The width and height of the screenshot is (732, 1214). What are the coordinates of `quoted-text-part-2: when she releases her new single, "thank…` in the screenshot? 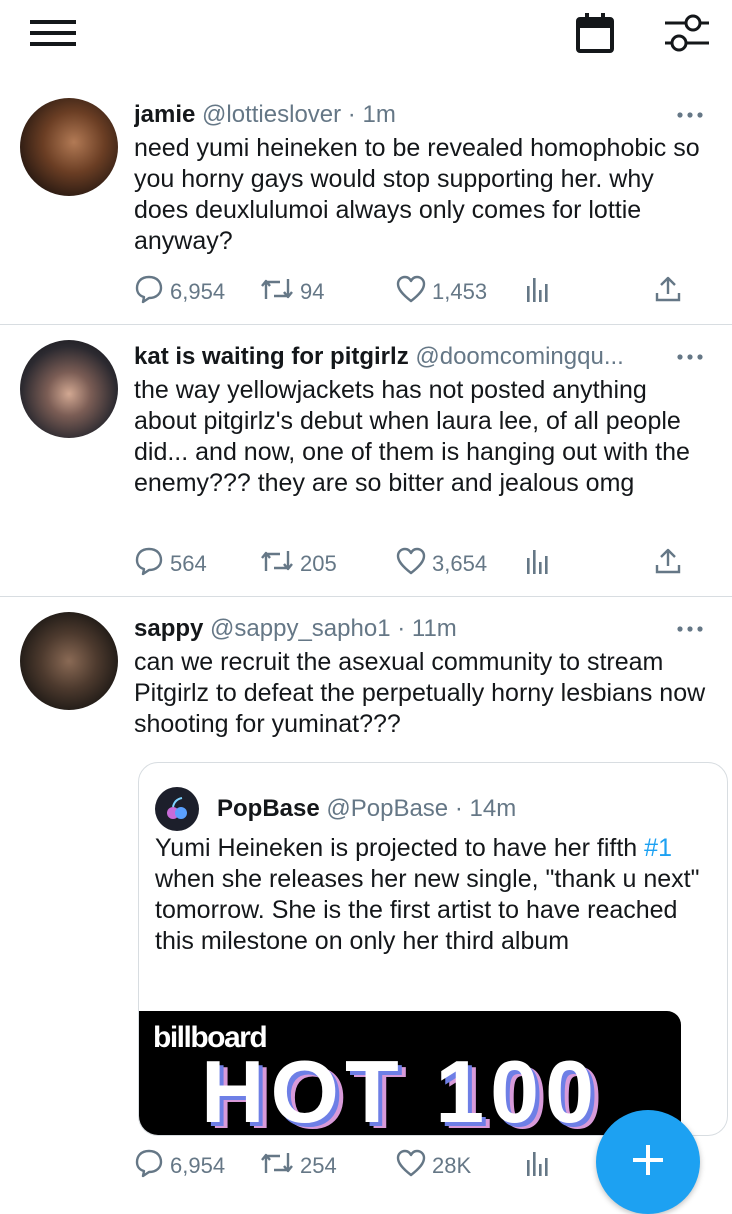 It's located at (427, 910).